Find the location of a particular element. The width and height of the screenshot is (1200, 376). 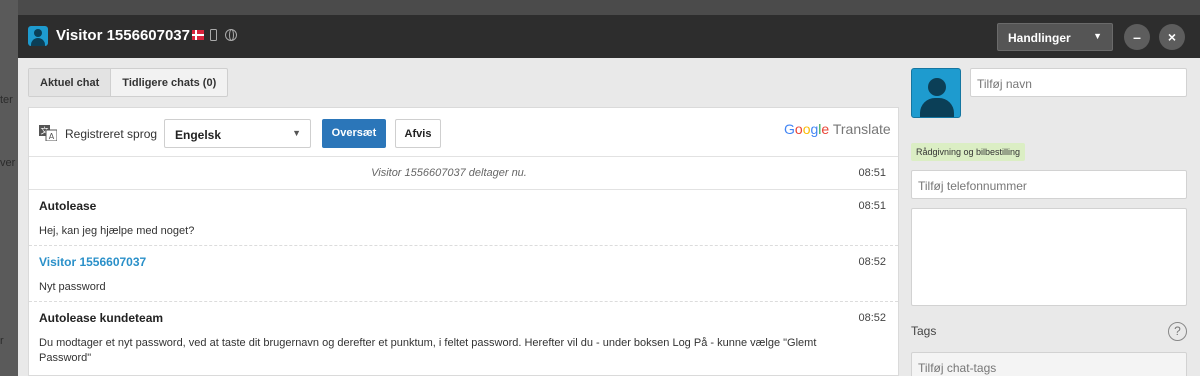

background-text: r is located at coordinates (2, 341).